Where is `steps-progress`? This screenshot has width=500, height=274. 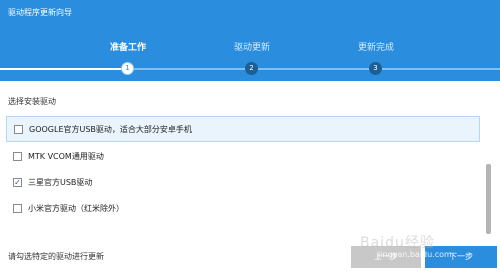 steps-progress is located at coordinates (64, 69).